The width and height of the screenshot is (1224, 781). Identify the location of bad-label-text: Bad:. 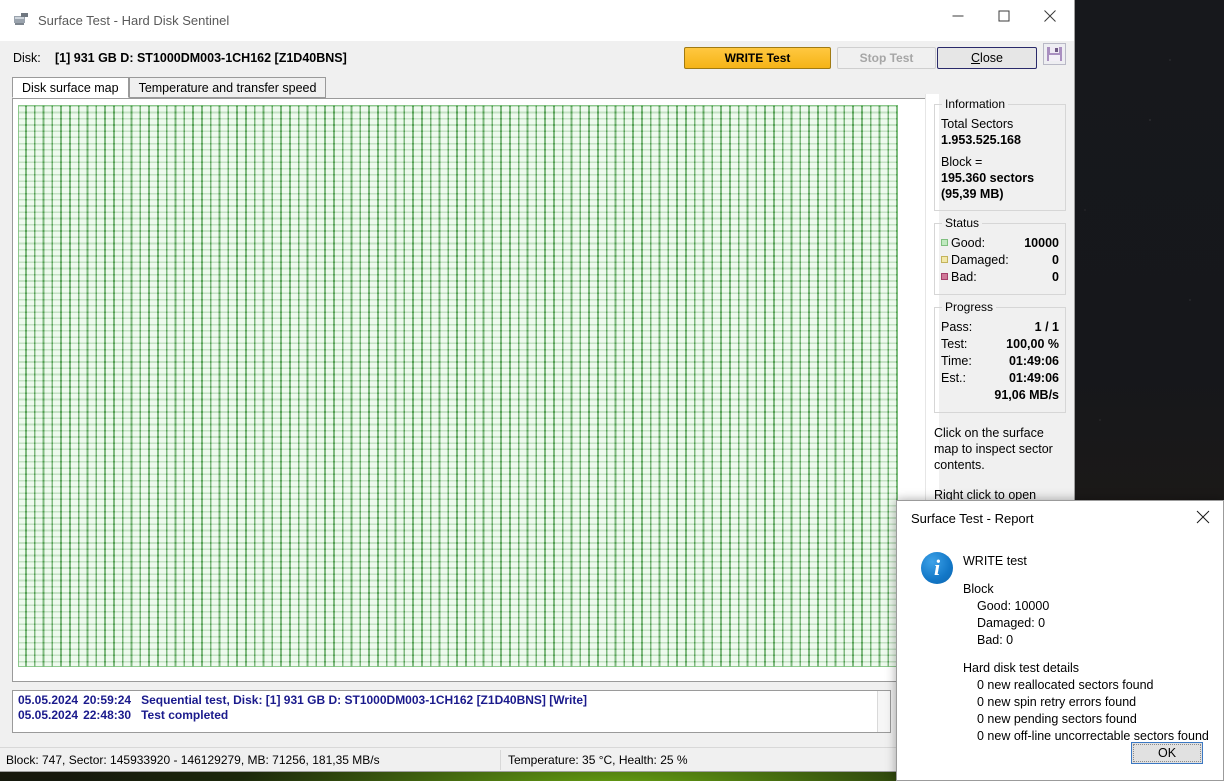
(964, 277).